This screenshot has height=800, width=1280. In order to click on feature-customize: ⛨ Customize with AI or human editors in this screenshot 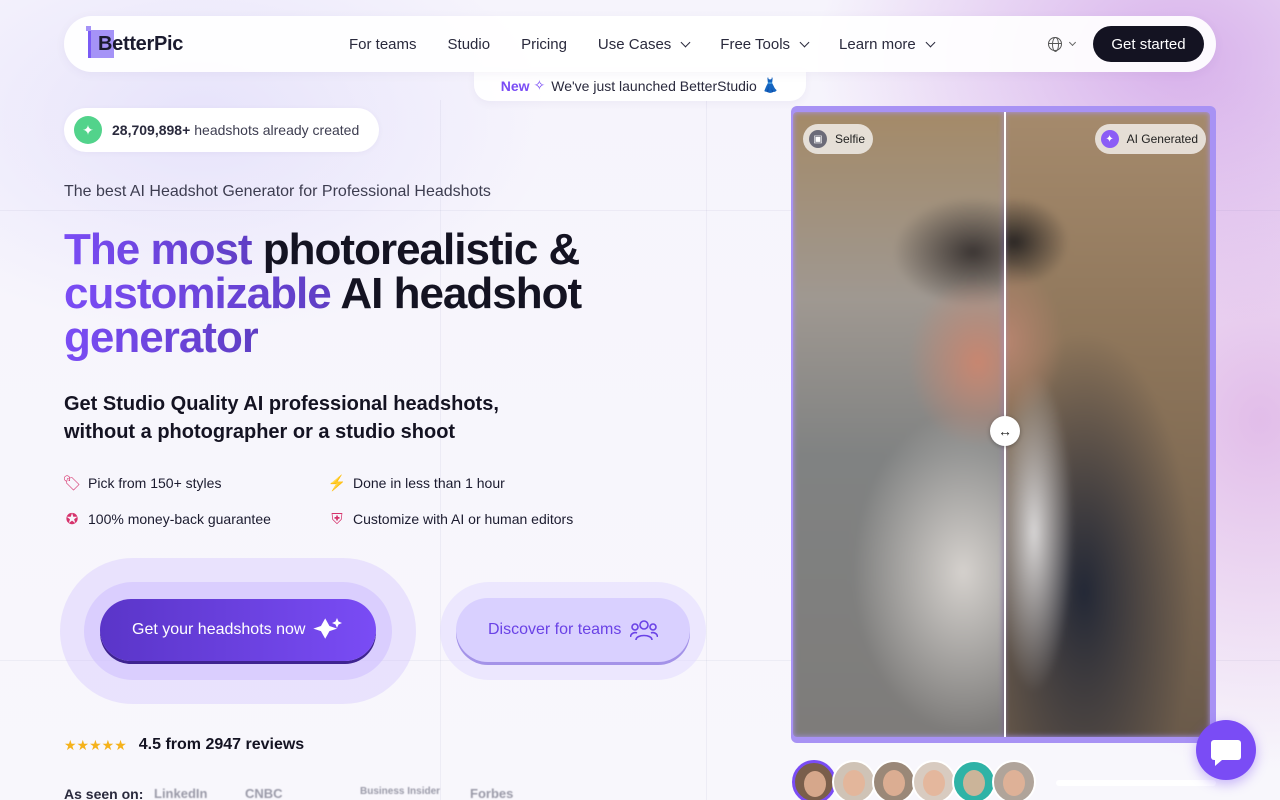, I will do `click(451, 519)`.